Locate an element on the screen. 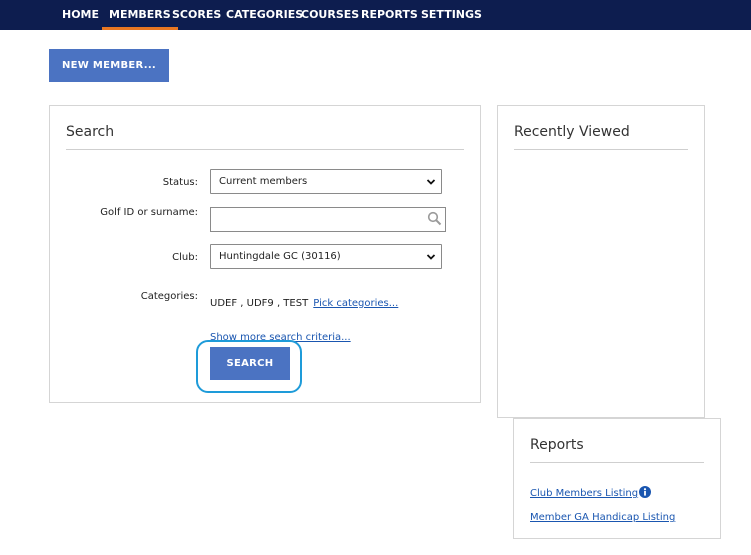 Image resolution: width=751 pixels, height=555 pixels. search-button: SEARCH is located at coordinates (250, 363).